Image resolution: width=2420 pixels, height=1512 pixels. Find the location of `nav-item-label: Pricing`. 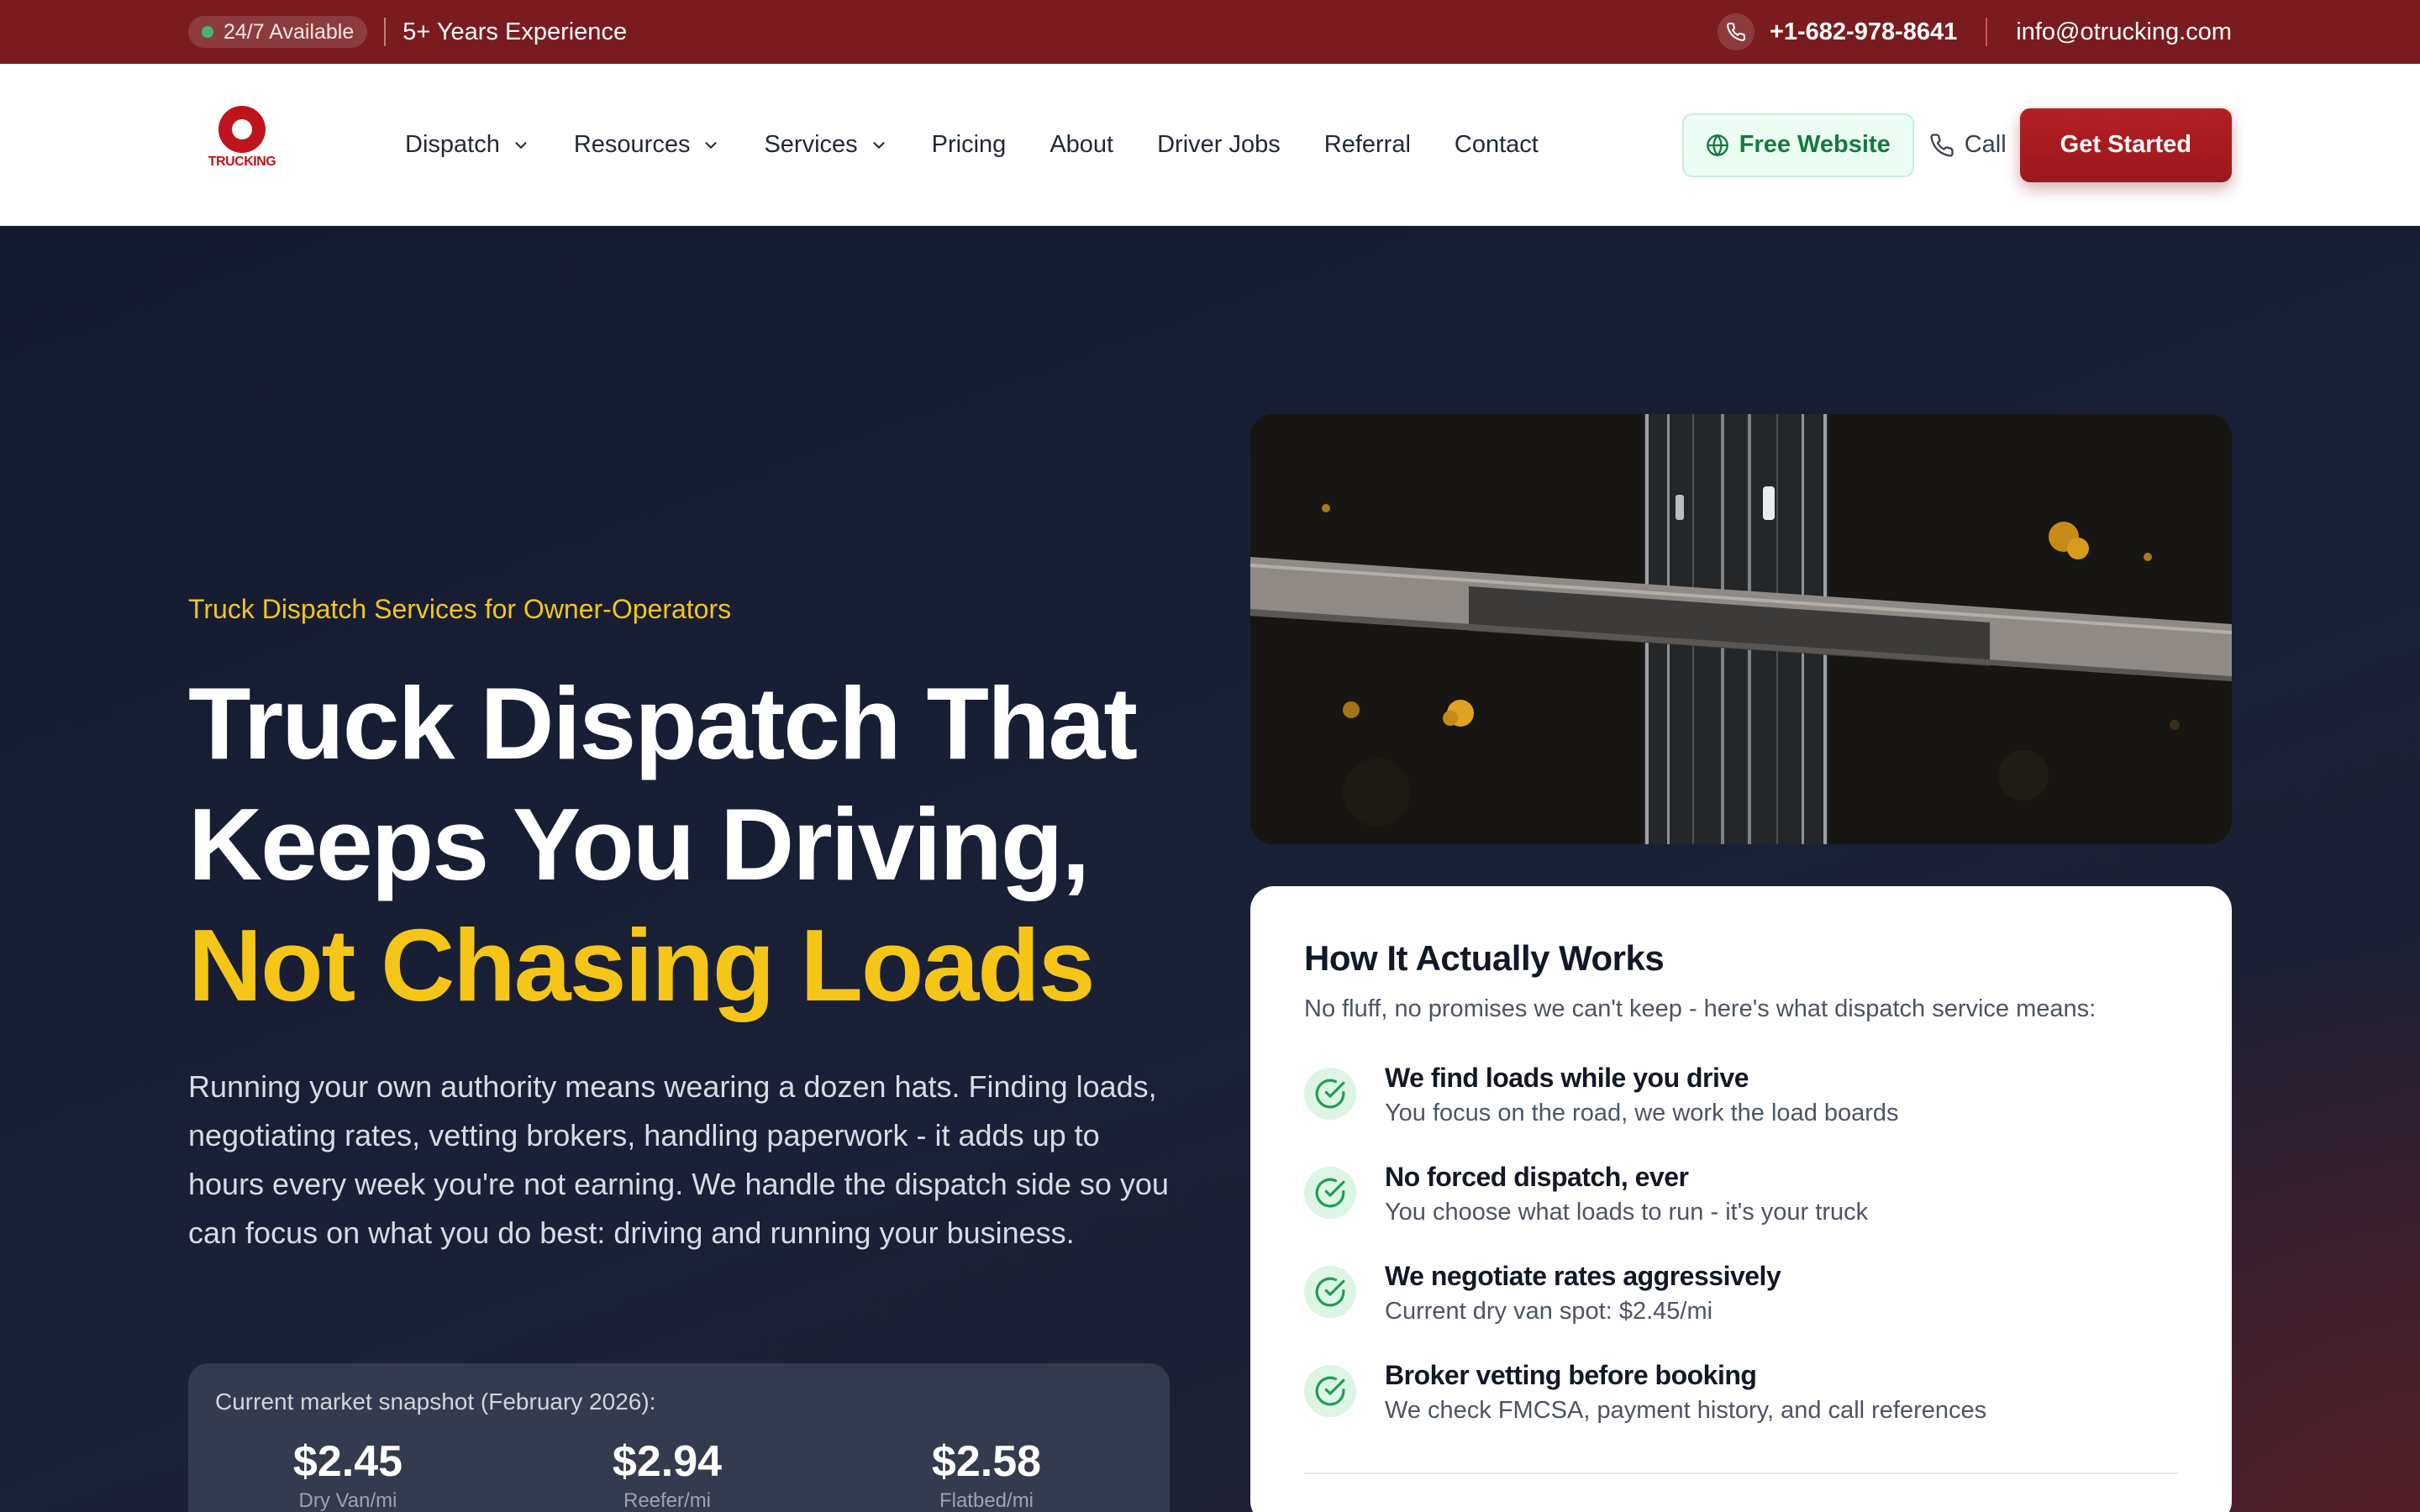

nav-item-label: Pricing is located at coordinates (969, 144).